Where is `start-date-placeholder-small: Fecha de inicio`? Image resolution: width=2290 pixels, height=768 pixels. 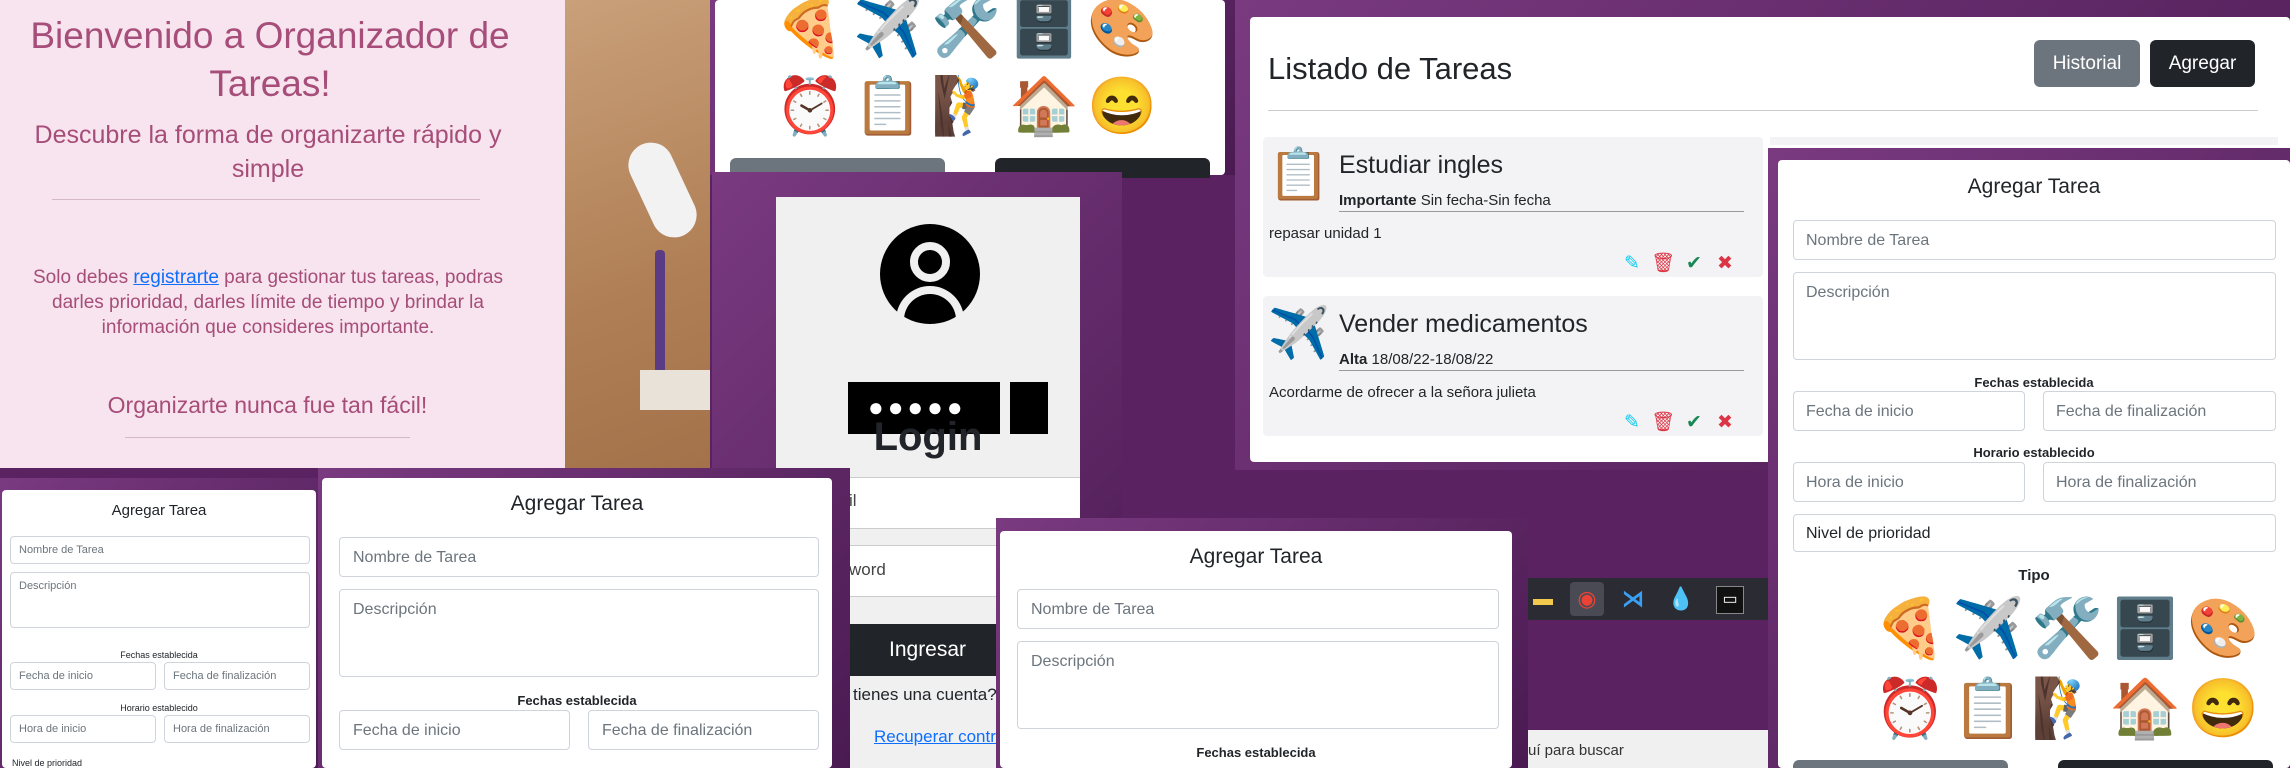
start-date-placeholder-small: Fecha de inicio is located at coordinates (56, 676).